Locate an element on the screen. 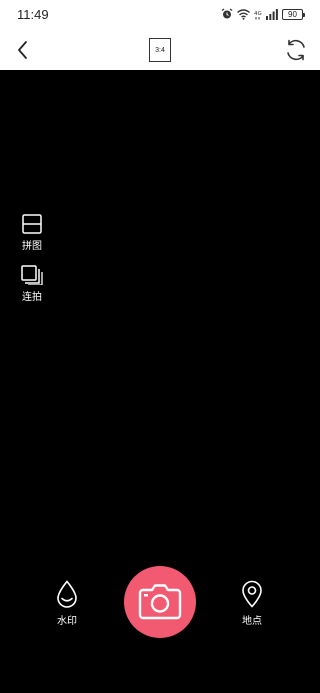 The height and width of the screenshot is (693, 320). camera-icon is located at coordinates (160, 602).